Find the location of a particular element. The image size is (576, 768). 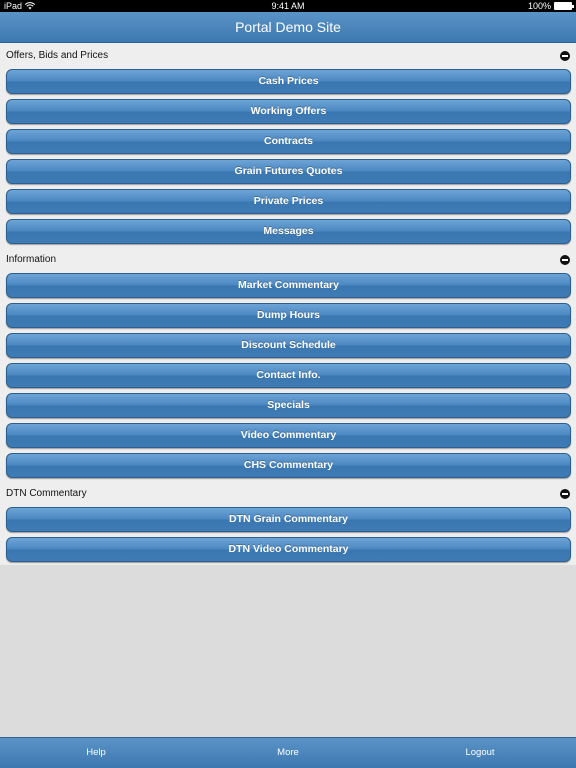

cash-prices-button: Cash Prices is located at coordinates (288, 81).